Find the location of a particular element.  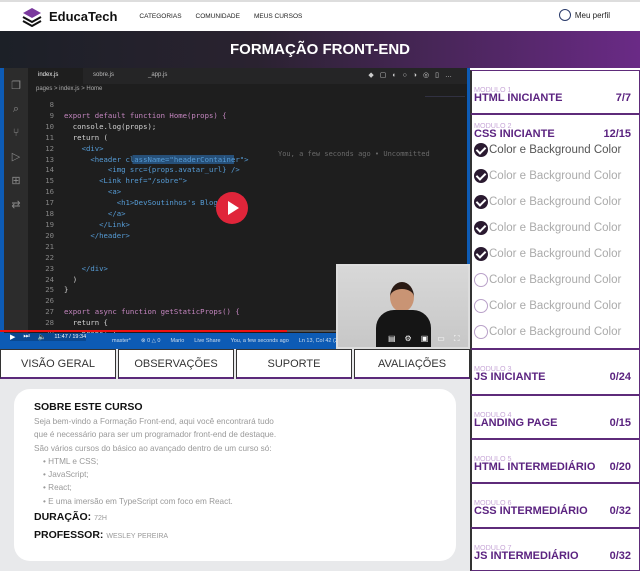

line-number: 18 is located at coordinates (49, 214).